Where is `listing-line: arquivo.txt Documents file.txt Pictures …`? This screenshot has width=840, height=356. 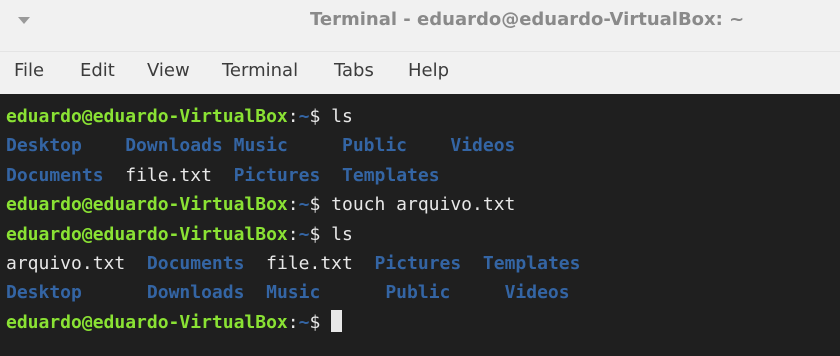
listing-line: arquivo.txt Documents file.txt Pictures … is located at coordinates (423, 263).